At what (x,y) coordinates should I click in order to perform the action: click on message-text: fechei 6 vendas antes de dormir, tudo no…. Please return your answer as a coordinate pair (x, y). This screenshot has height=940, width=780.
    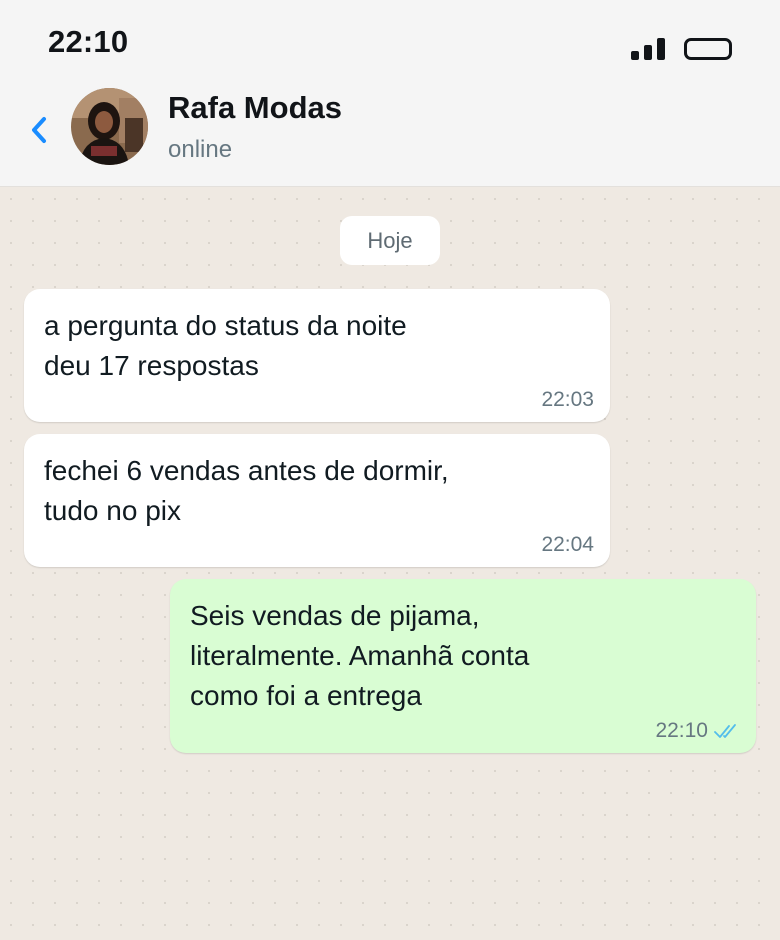
    Looking at the image, I should click on (246, 490).